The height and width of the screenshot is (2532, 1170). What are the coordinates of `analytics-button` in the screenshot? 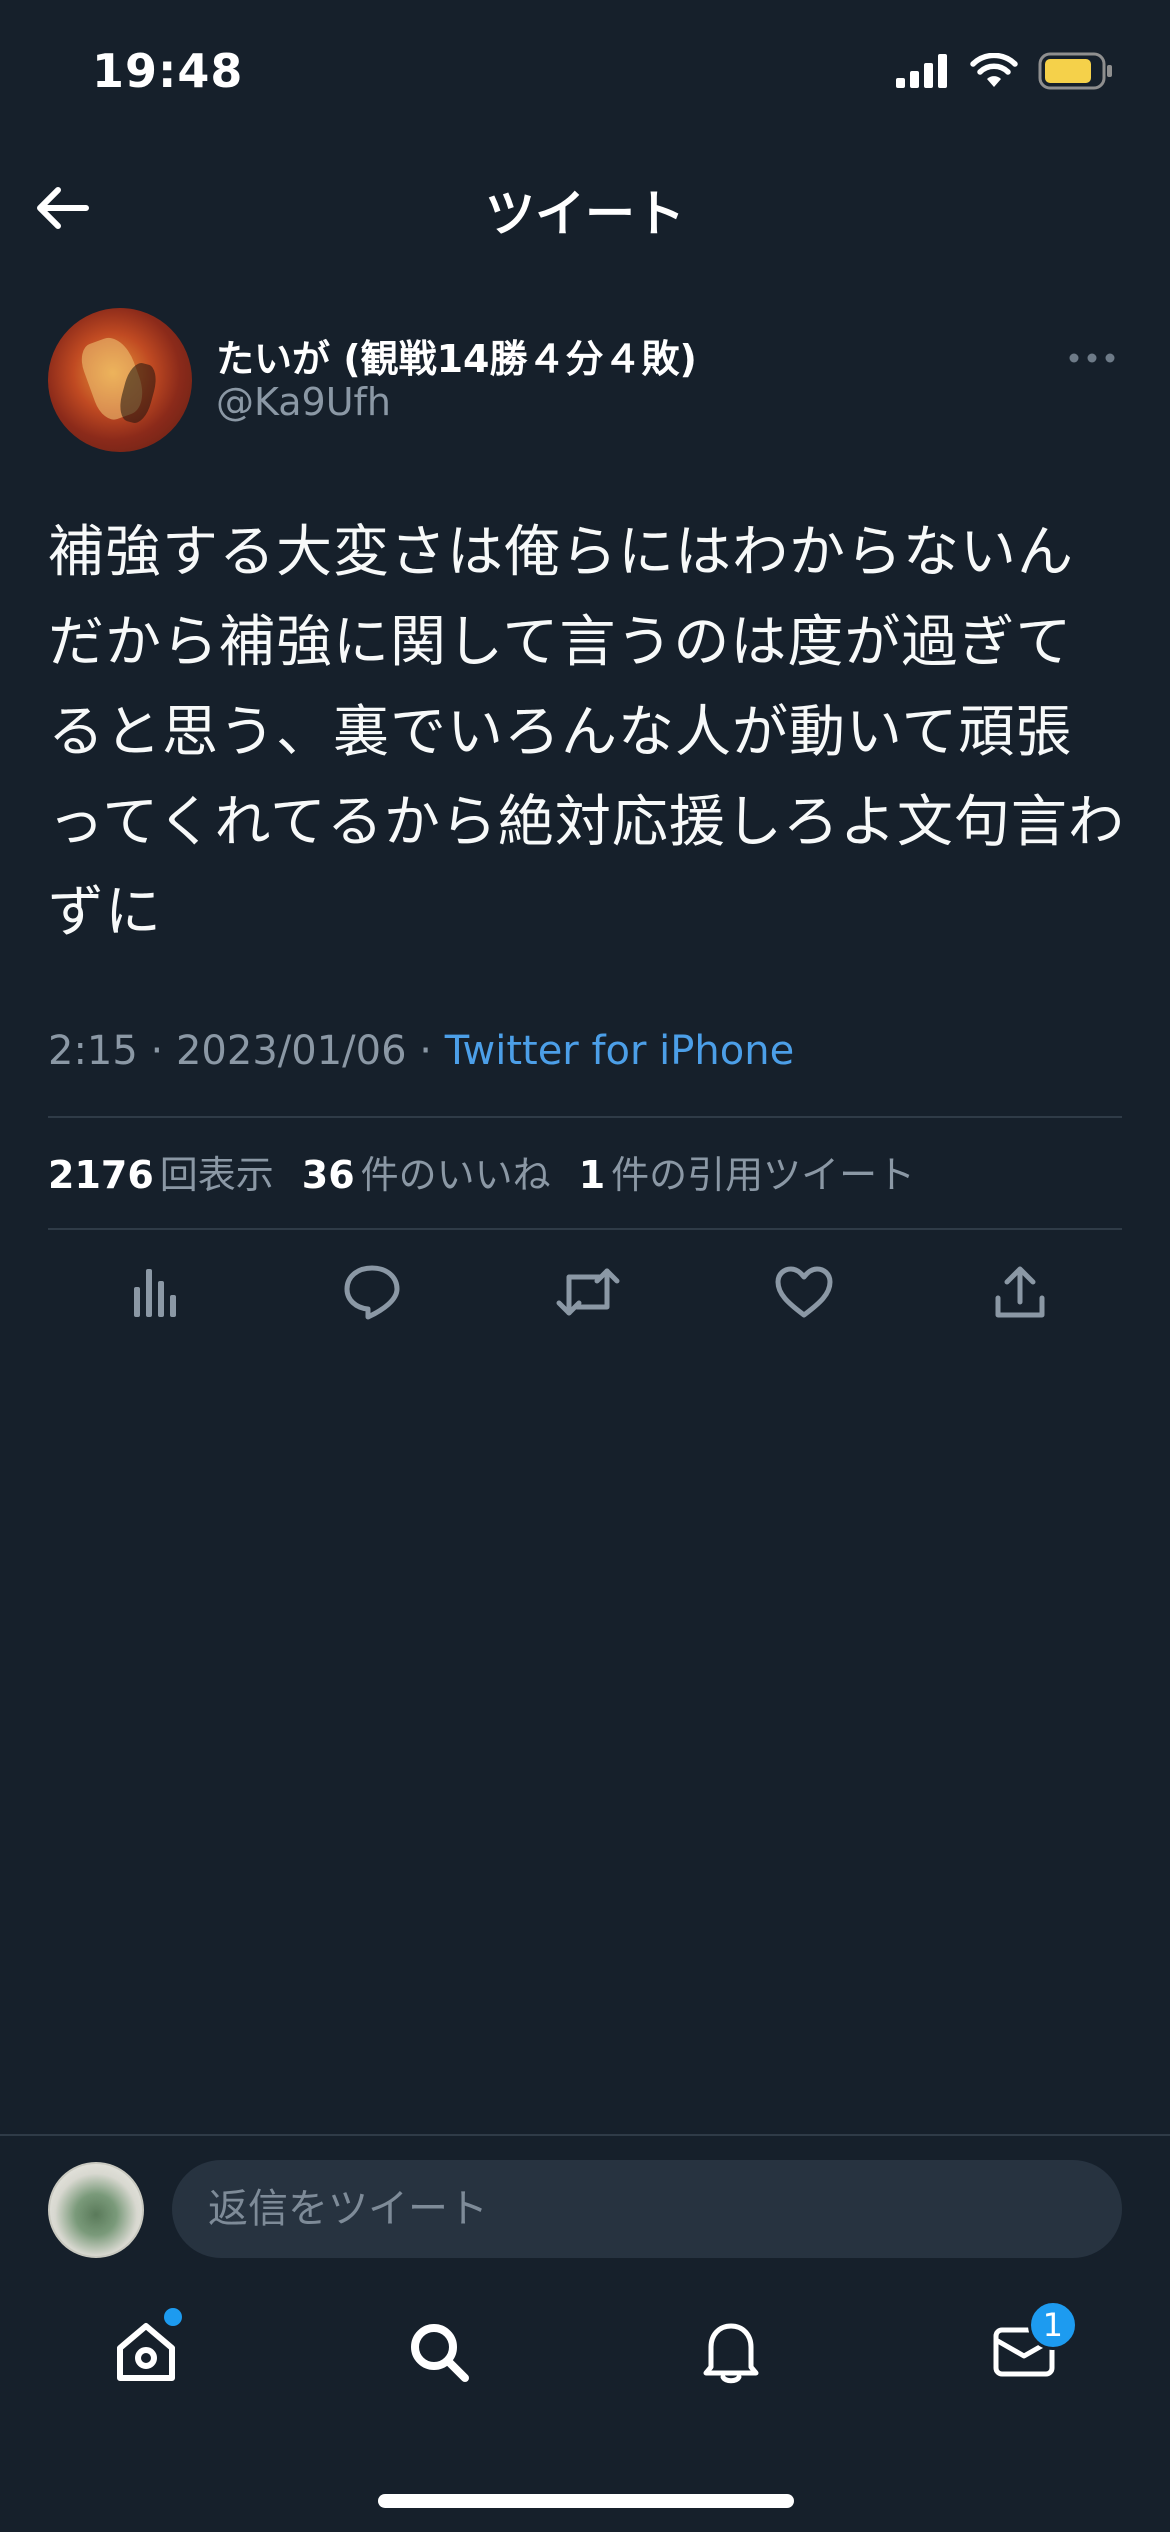 It's located at (156, 1292).